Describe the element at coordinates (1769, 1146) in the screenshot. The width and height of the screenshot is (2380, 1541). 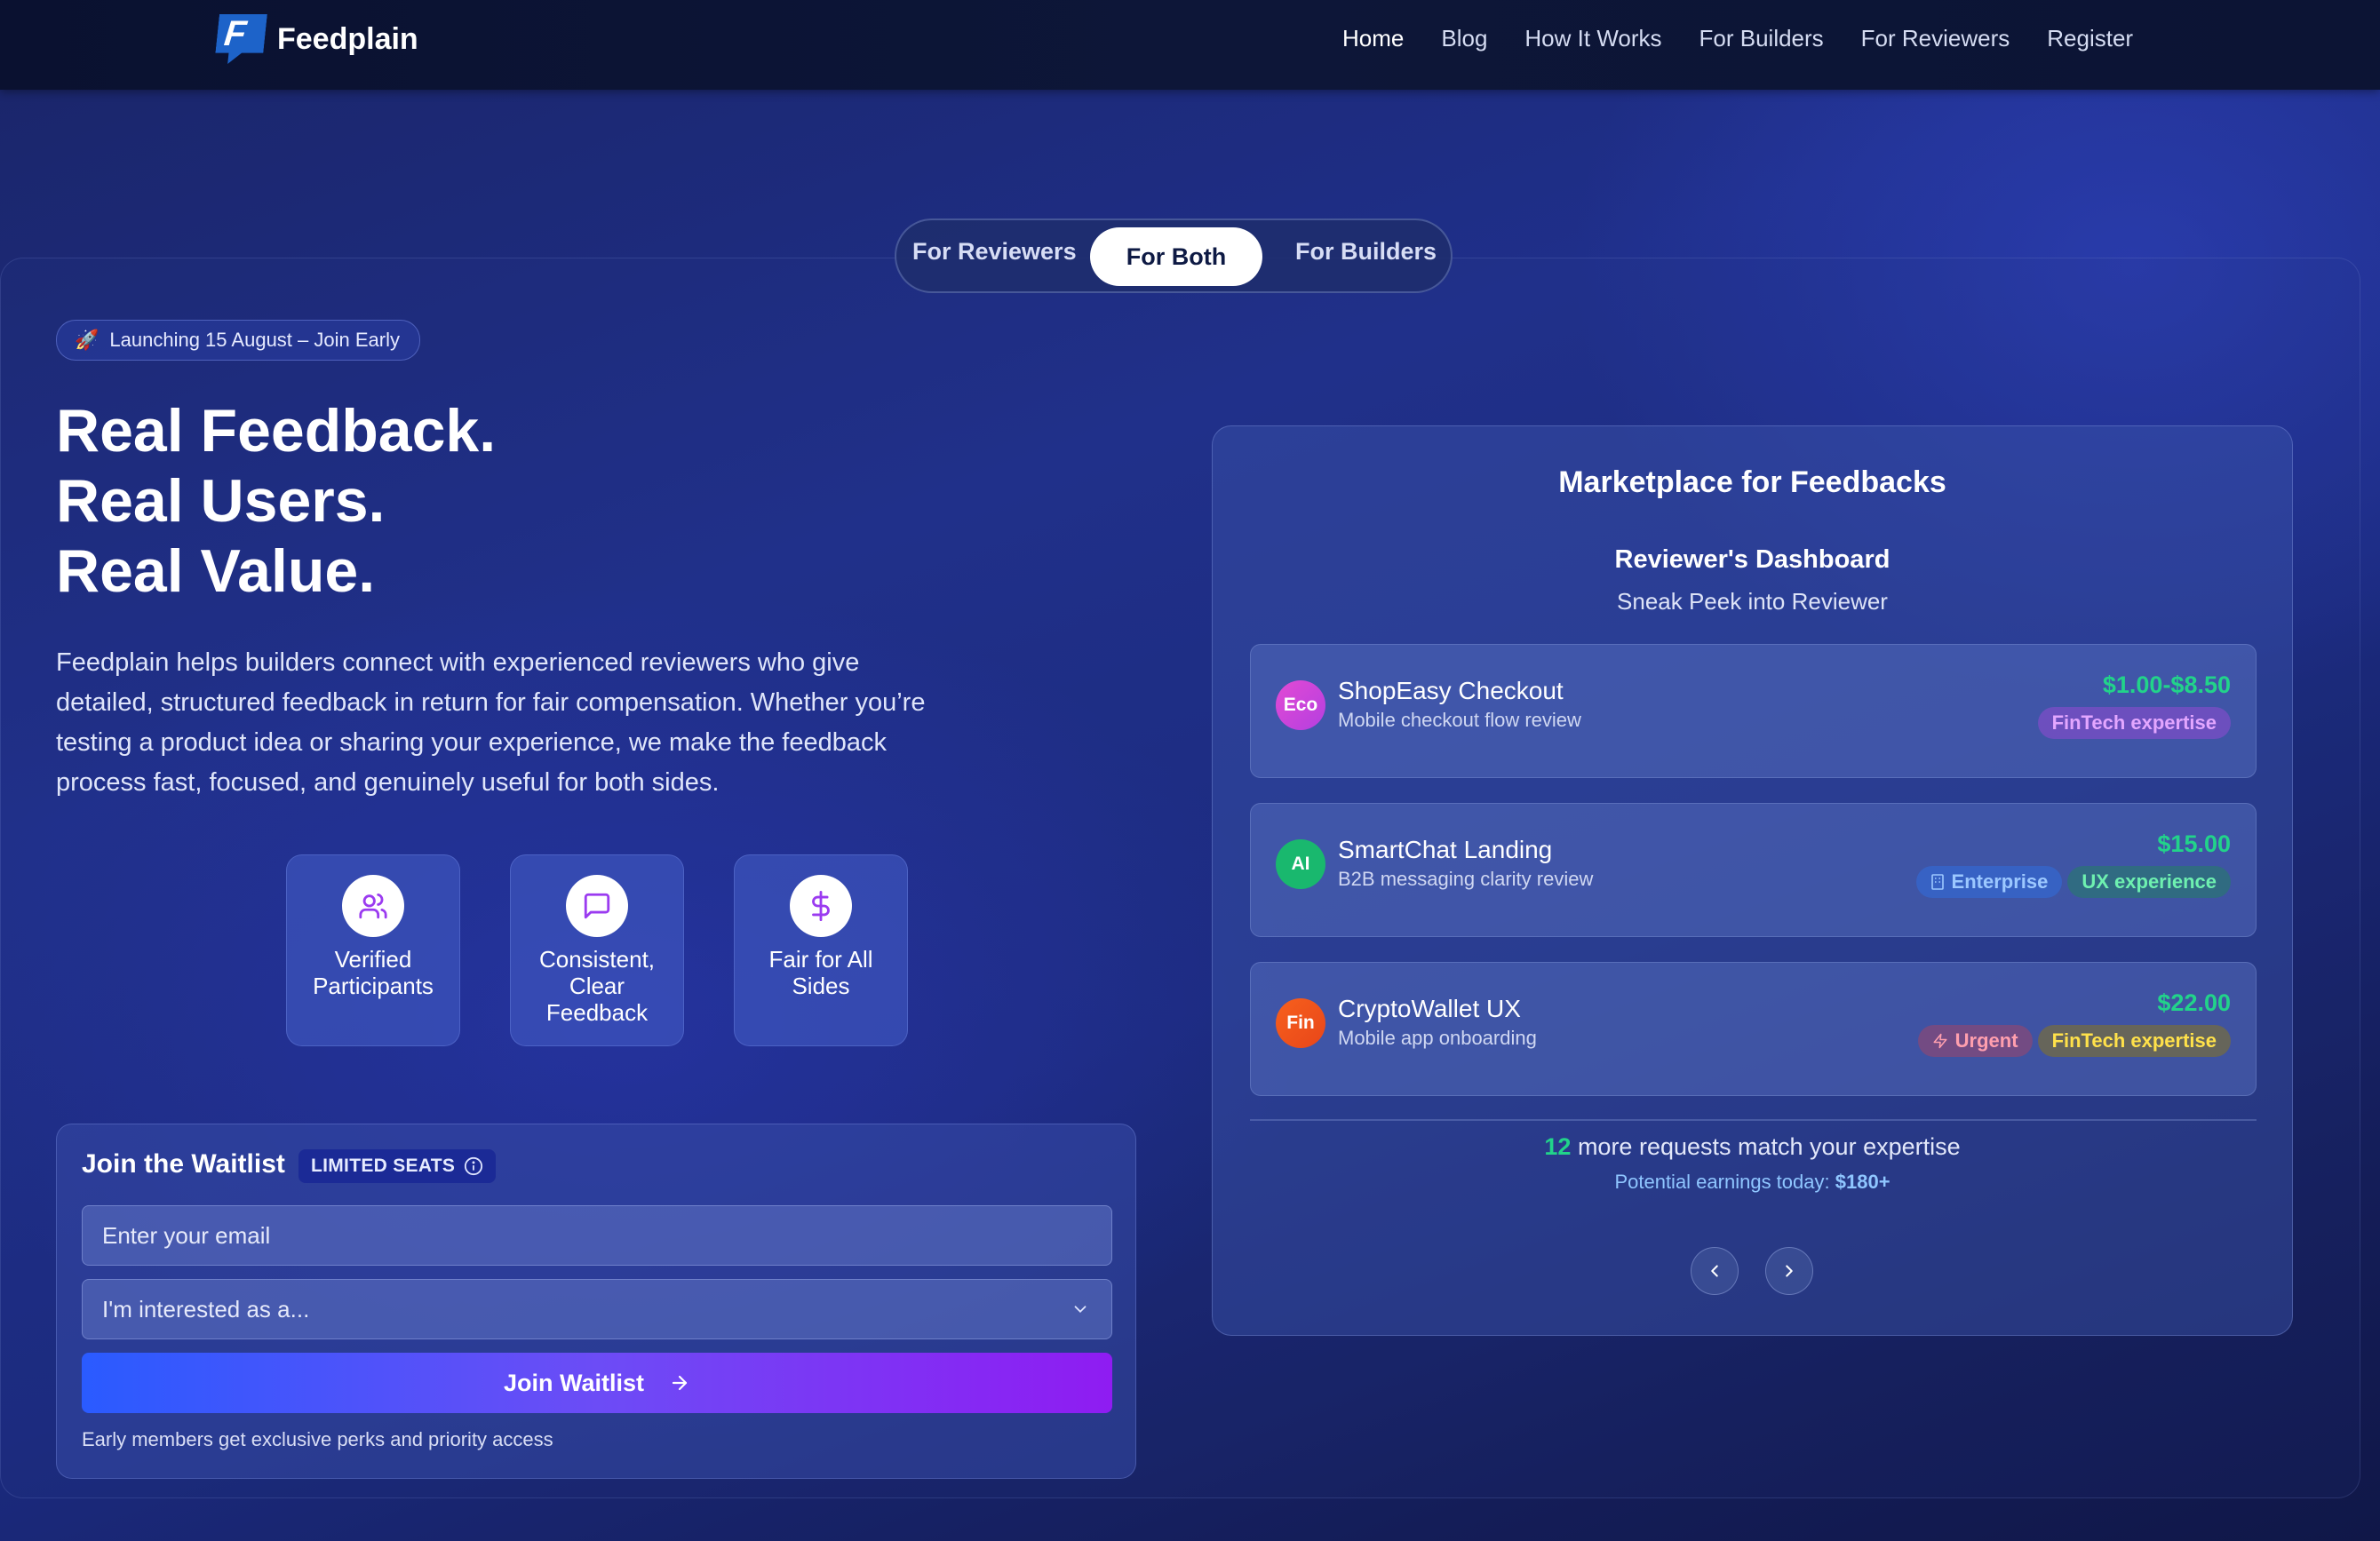
I see `more-requests-label: more requests match your expertise` at that location.